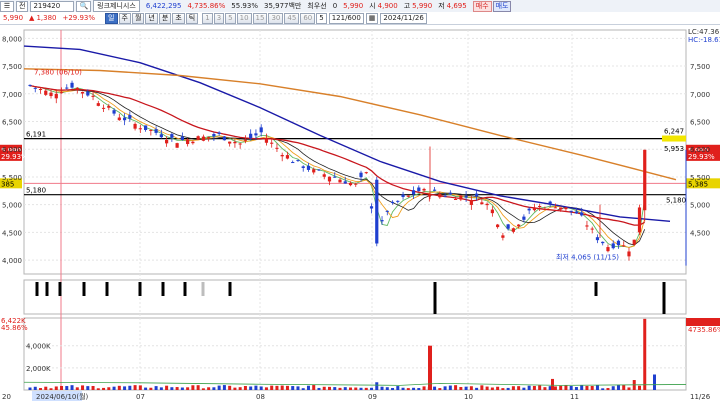 The height and width of the screenshot is (404, 720). What do you see at coordinates (674, 138) in the screenshot?
I see `highlight-box` at bounding box center [674, 138].